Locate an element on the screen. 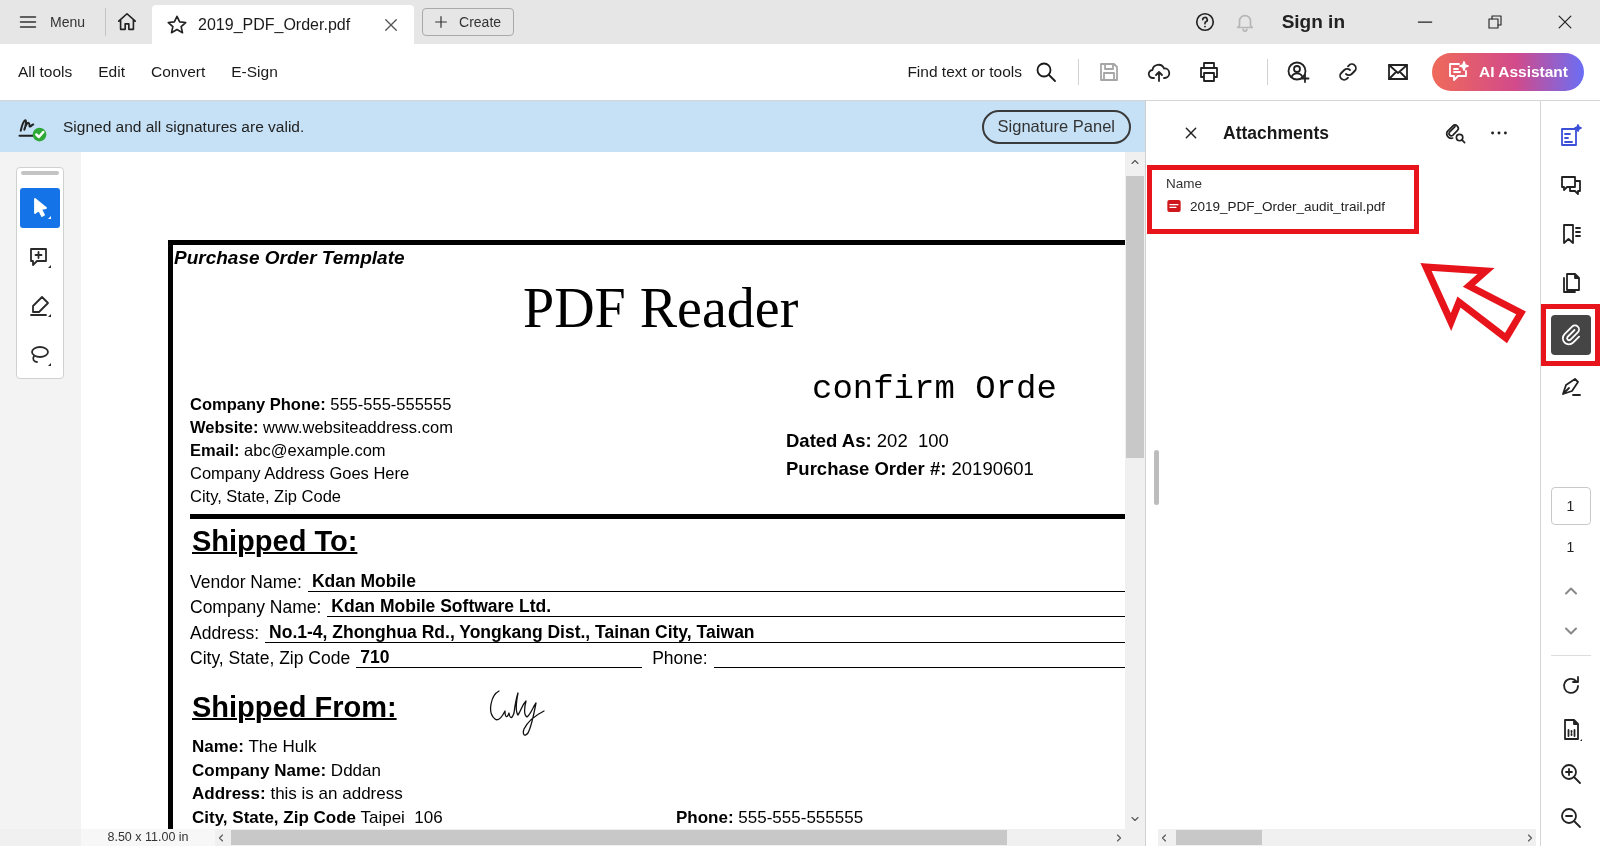  document-tab: 2019_PDF_Order.pdf is located at coordinates (283, 24).